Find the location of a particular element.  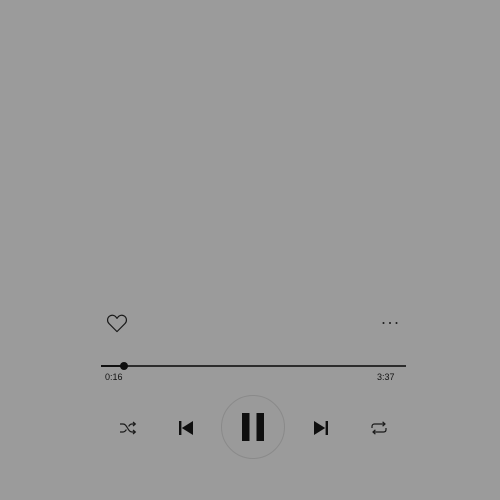

next-track-button is located at coordinates (321, 428).